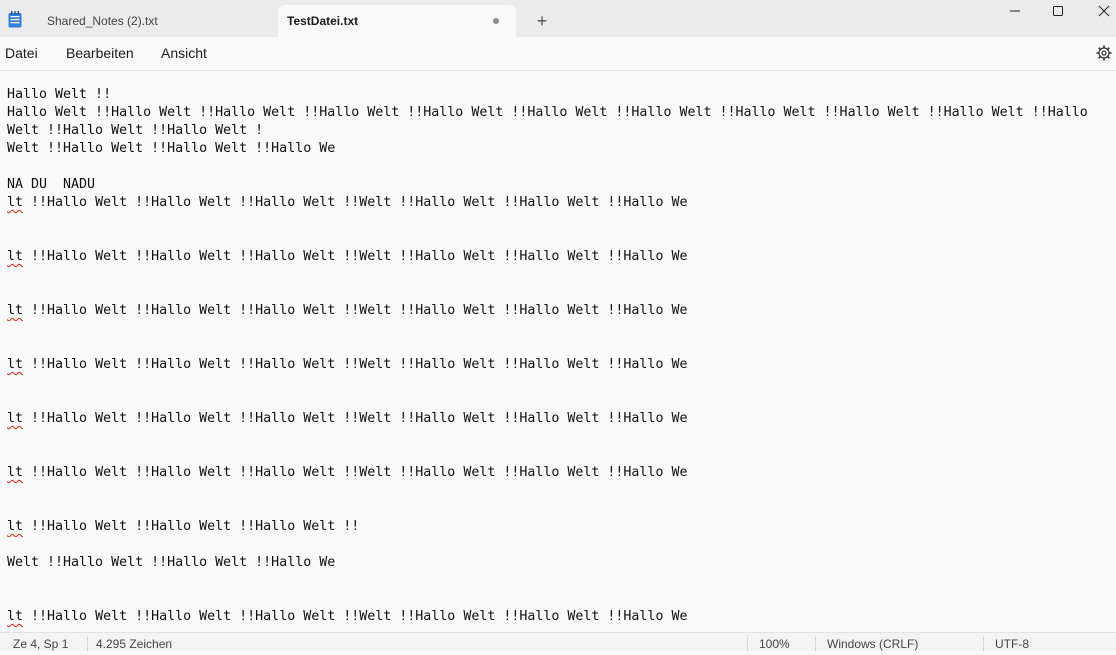 The width and height of the screenshot is (1116, 655). What do you see at coordinates (558, 54) in the screenshot?
I see `menu-bar: Datei Bearbeiten Ansicht` at bounding box center [558, 54].